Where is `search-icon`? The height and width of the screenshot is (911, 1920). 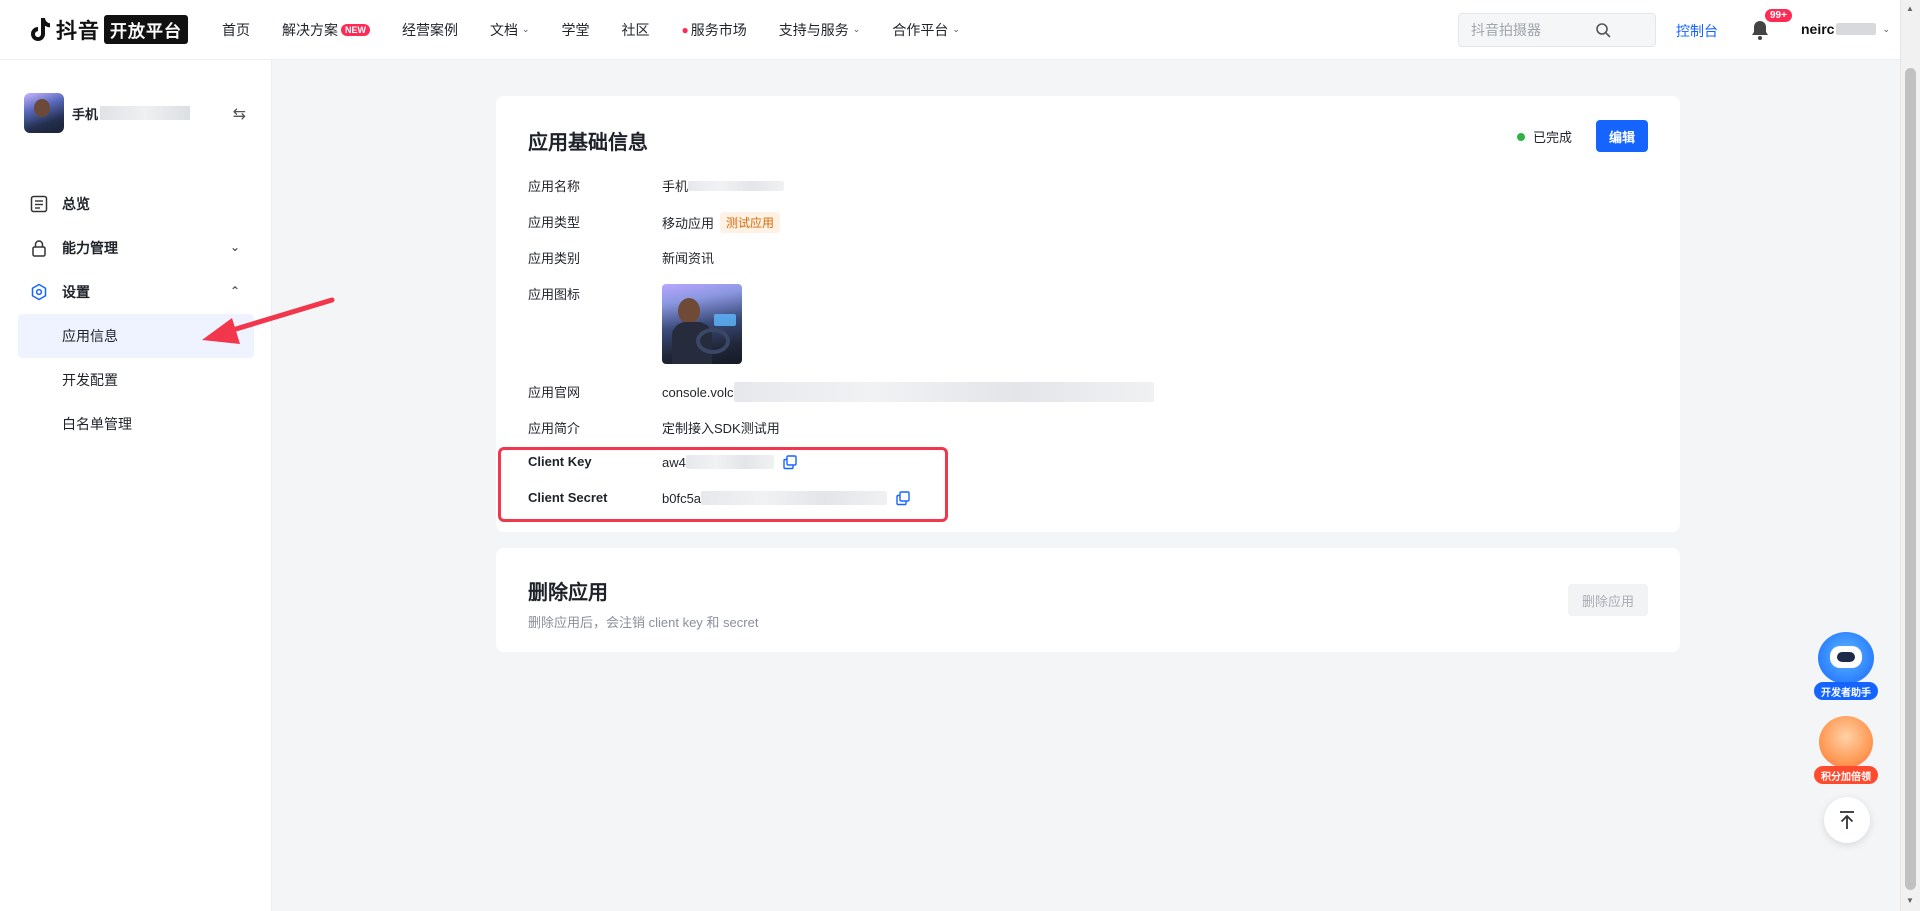
search-icon is located at coordinates (1603, 30).